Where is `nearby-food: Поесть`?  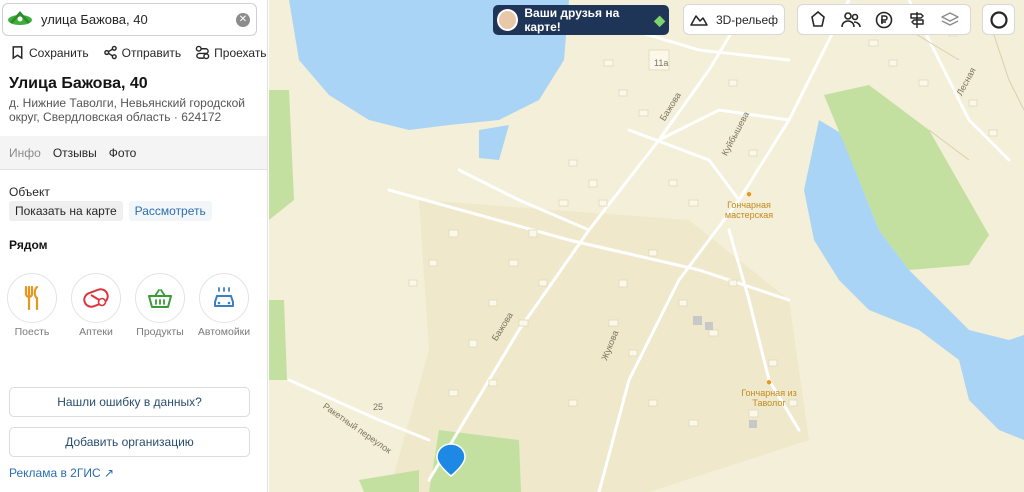
nearby-food: Поесть is located at coordinates (32, 305).